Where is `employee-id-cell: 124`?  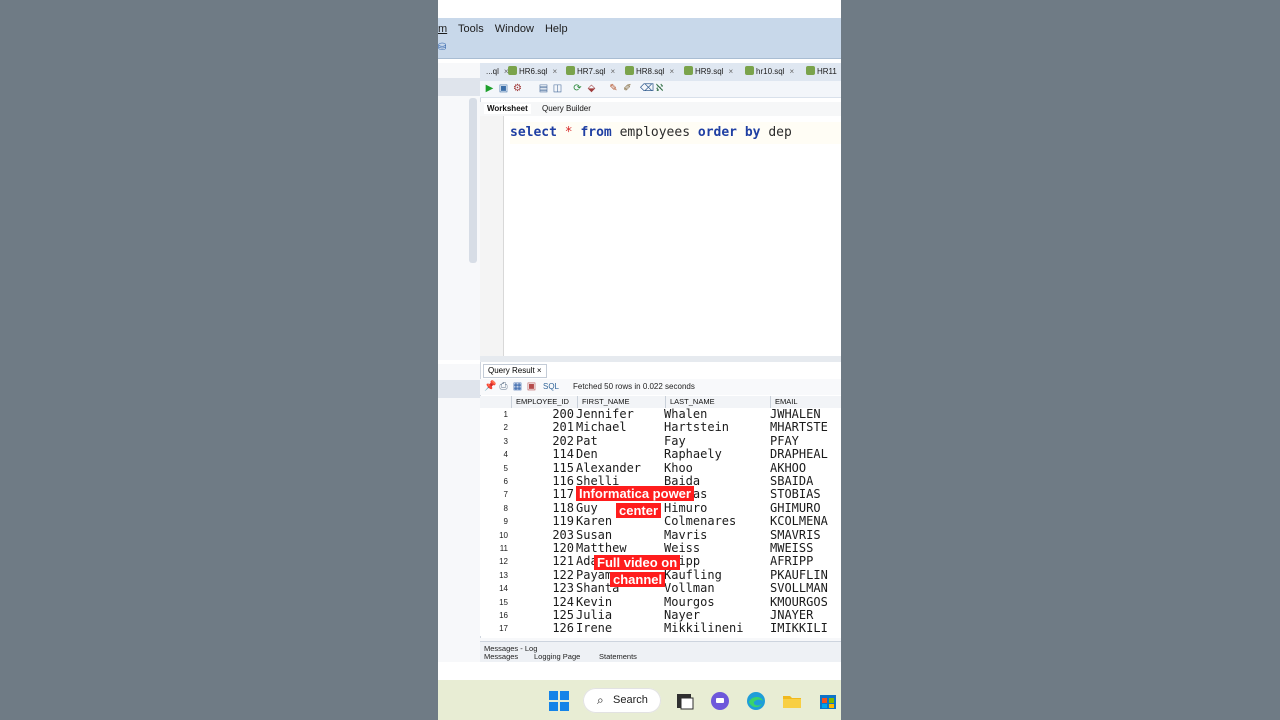 employee-id-cell: 124 is located at coordinates (542, 602).